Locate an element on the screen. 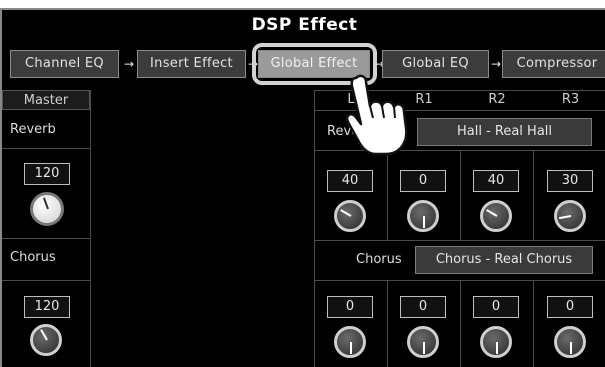  master-header: Master is located at coordinates (46, 100).